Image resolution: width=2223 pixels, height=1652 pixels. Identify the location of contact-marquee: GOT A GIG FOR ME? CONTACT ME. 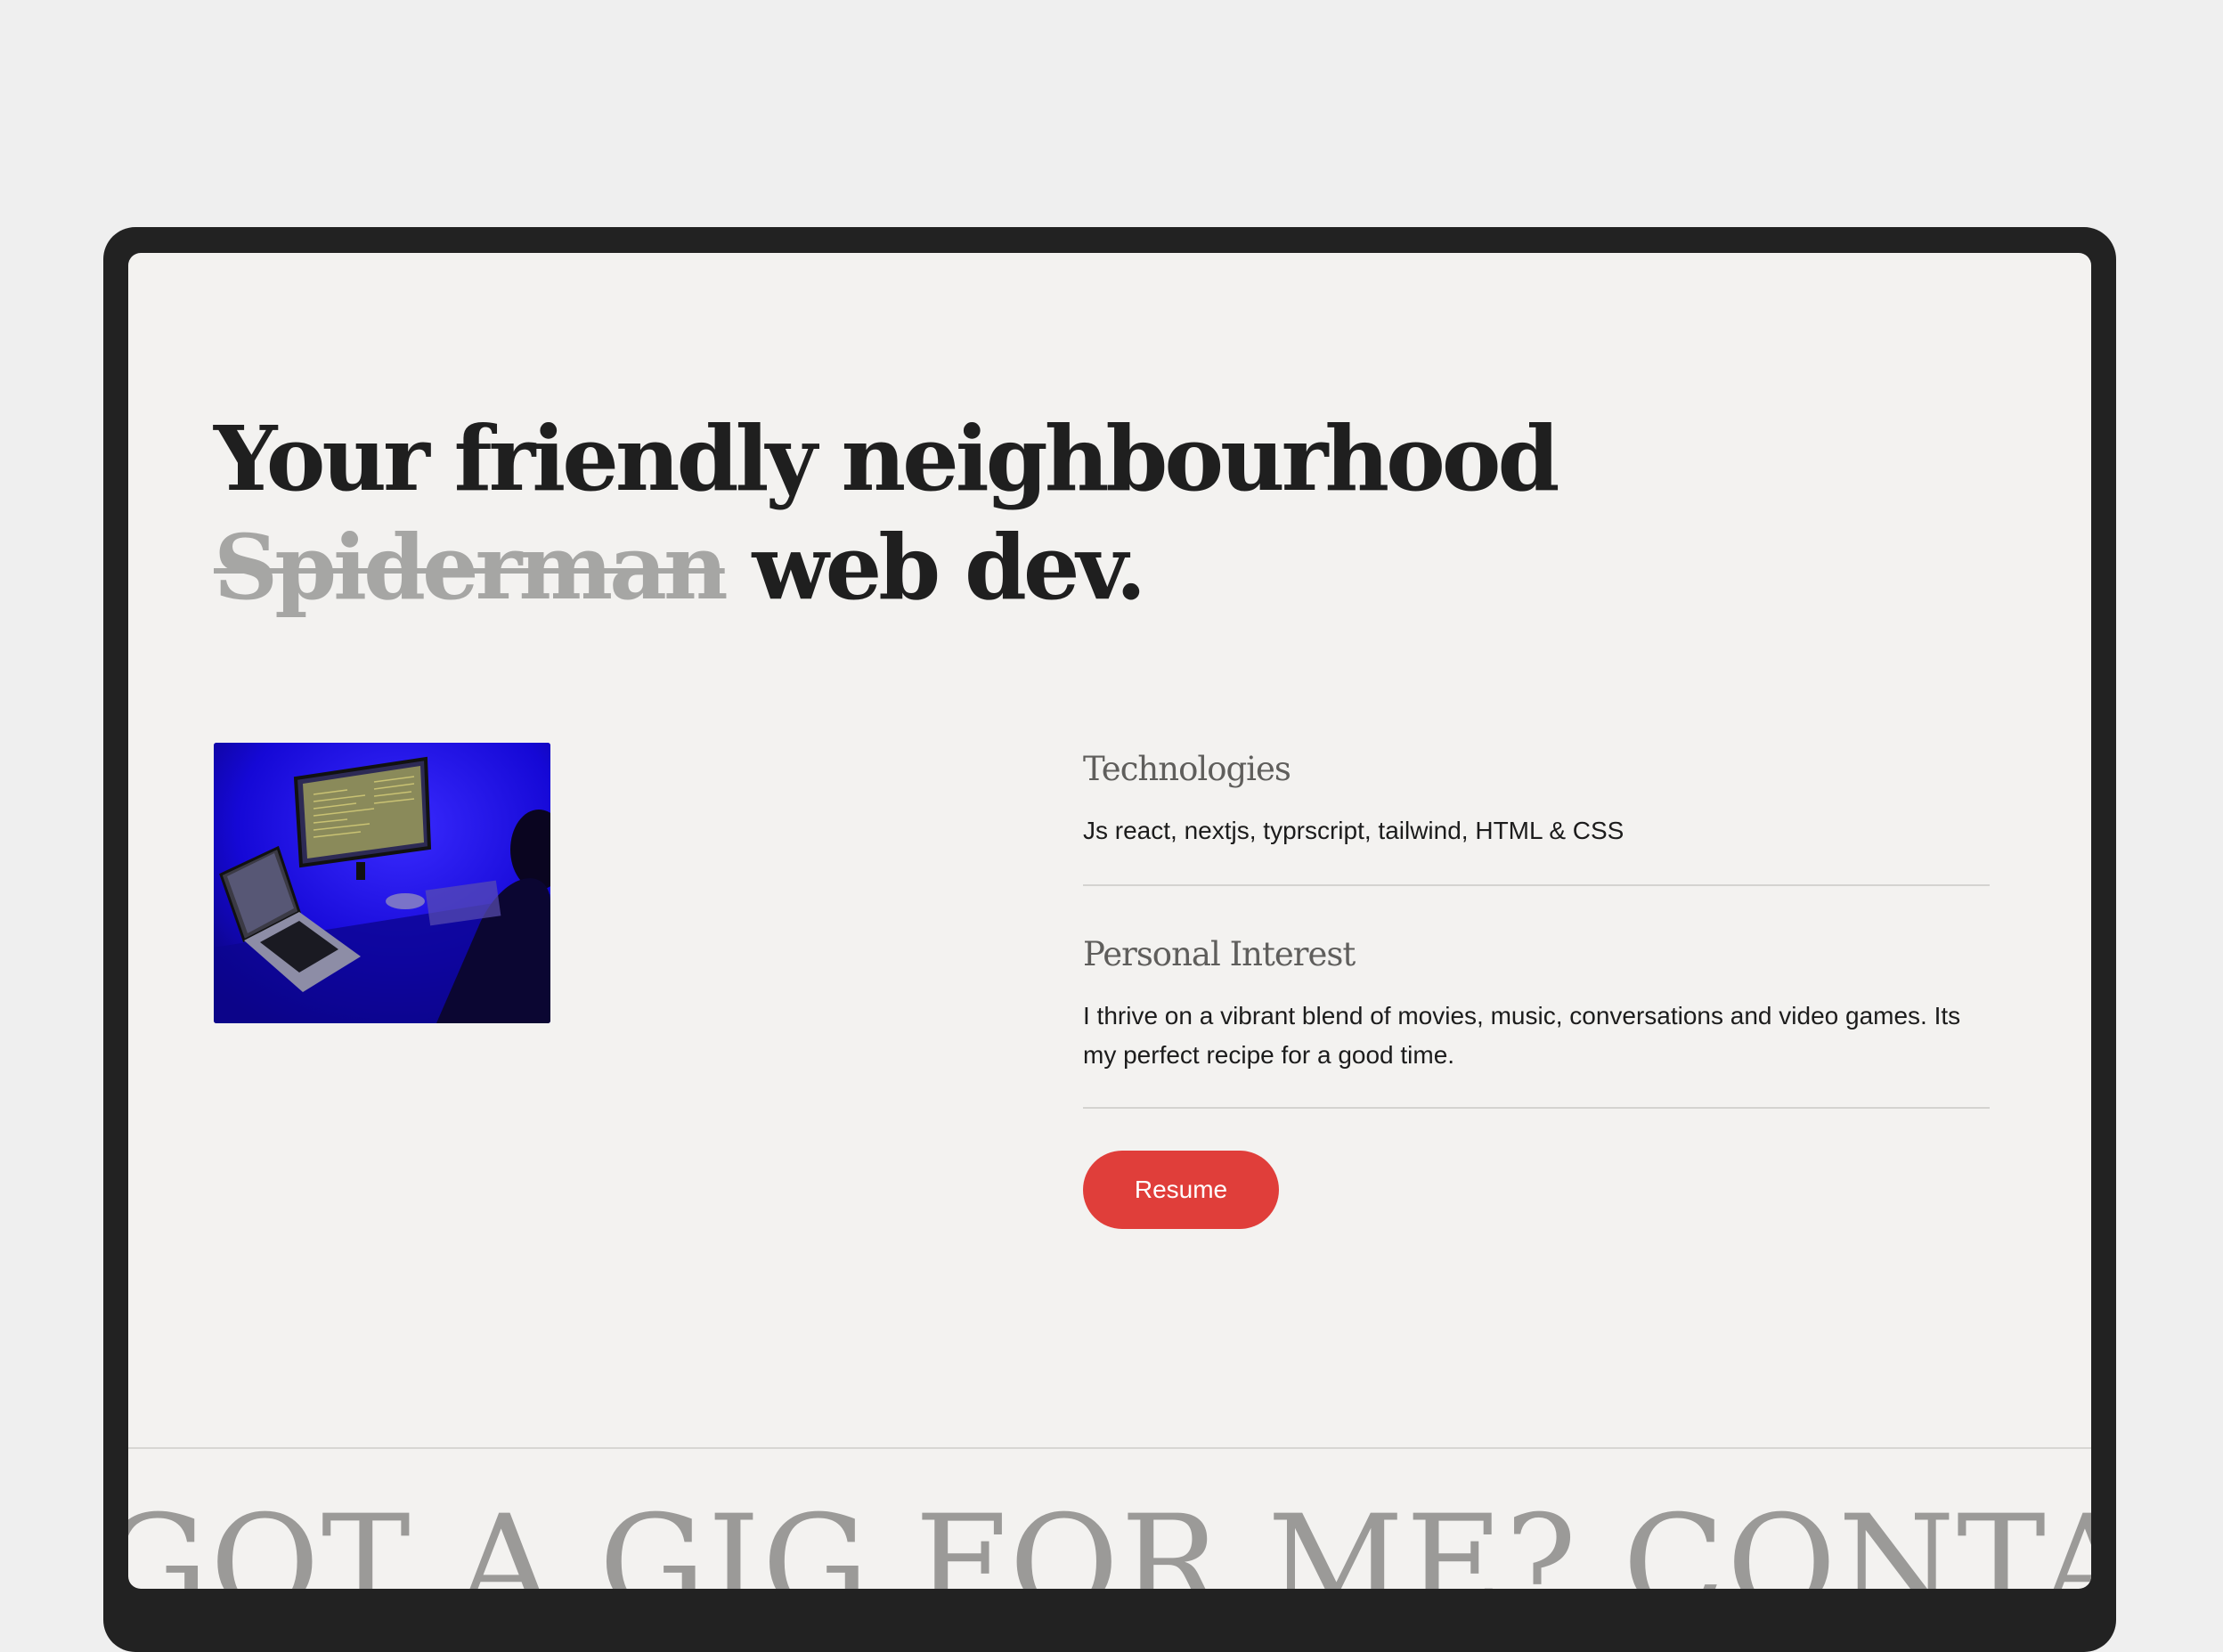
(1109, 1543).